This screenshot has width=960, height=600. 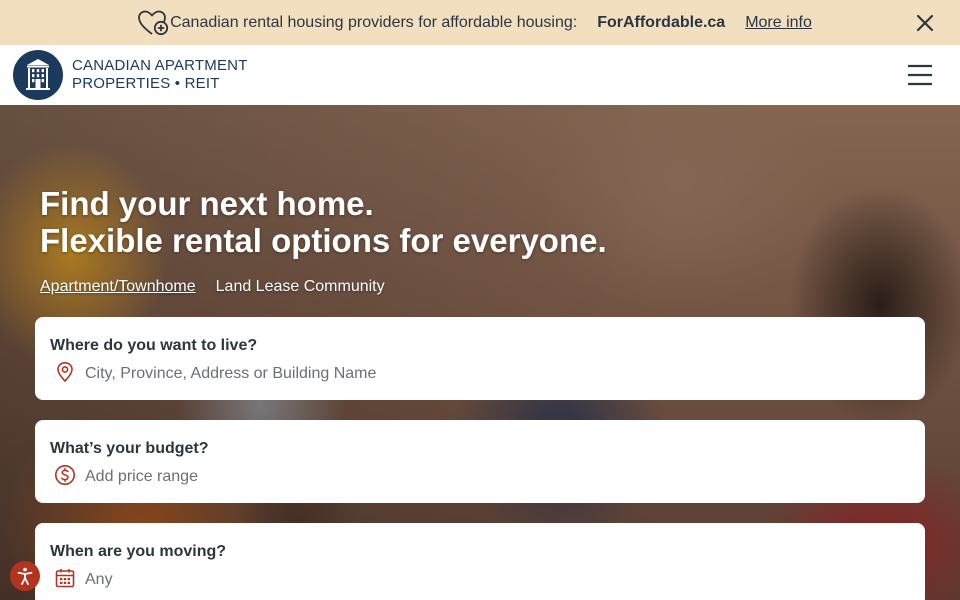 What do you see at coordinates (146, 83) in the screenshot?
I see `logo-line-2: PROPERTIES • REIT` at bounding box center [146, 83].